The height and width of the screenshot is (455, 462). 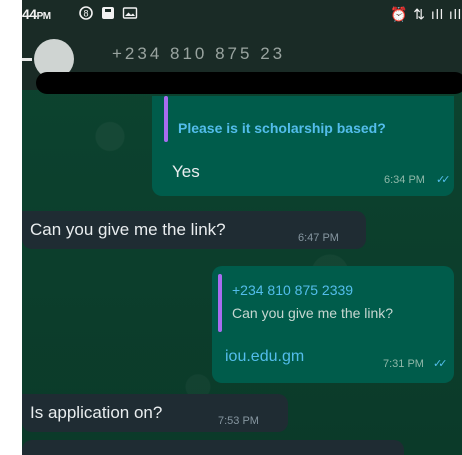 I want to click on gallery-icon, so click(x=130, y=13).